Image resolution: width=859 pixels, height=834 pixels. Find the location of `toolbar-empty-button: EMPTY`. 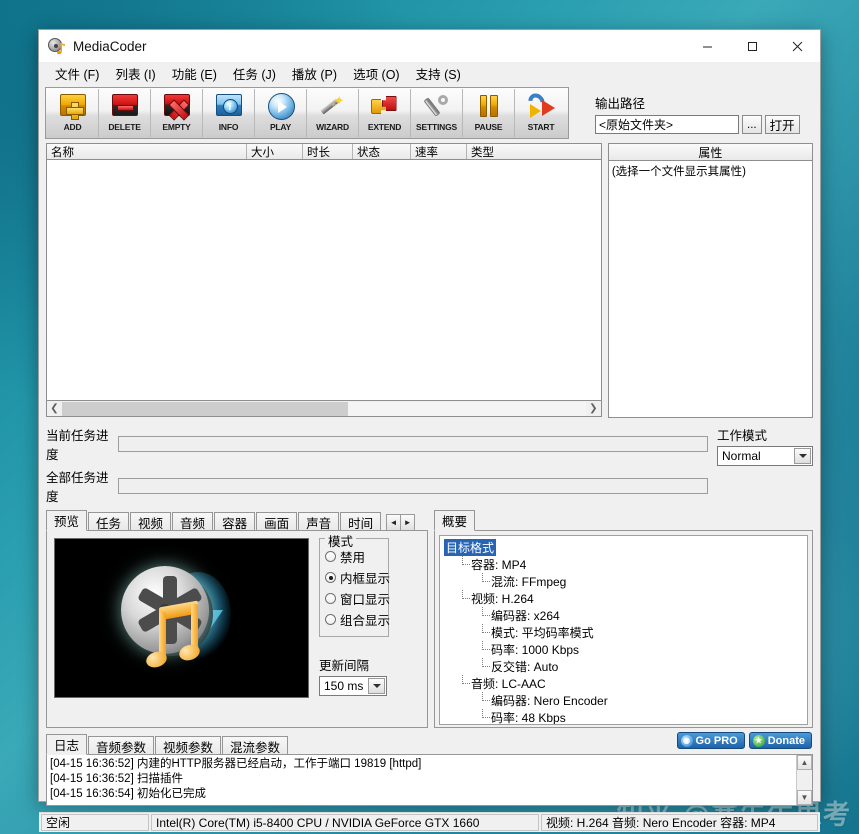

toolbar-empty-button: EMPTY is located at coordinates (177, 113).